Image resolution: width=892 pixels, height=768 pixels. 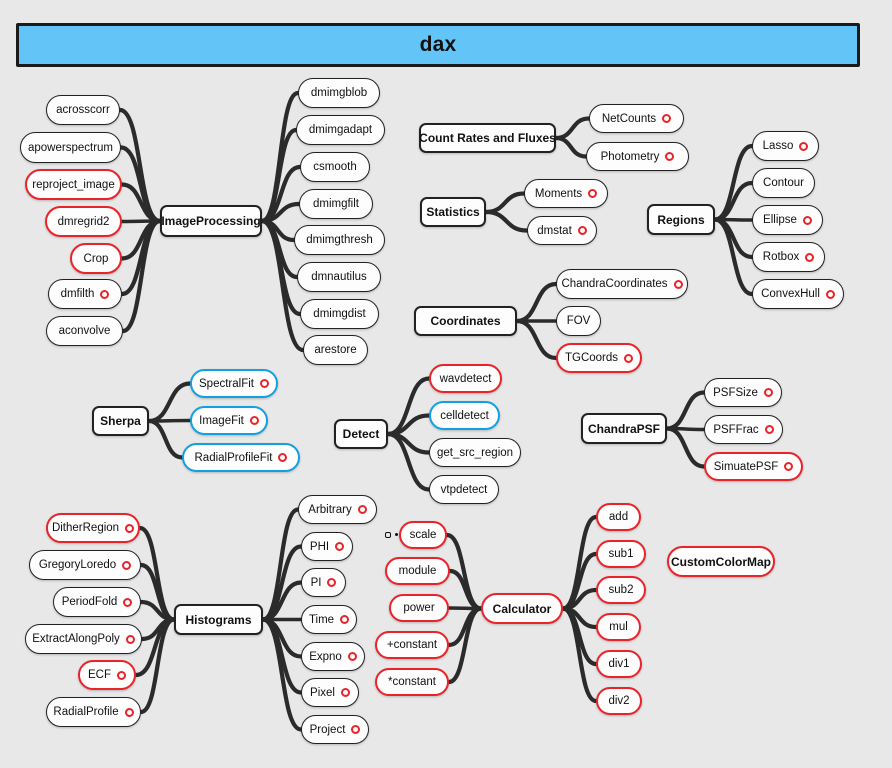 What do you see at coordinates (120, 421) in the screenshot?
I see `root-node-sherpa: Sherpa` at bounding box center [120, 421].